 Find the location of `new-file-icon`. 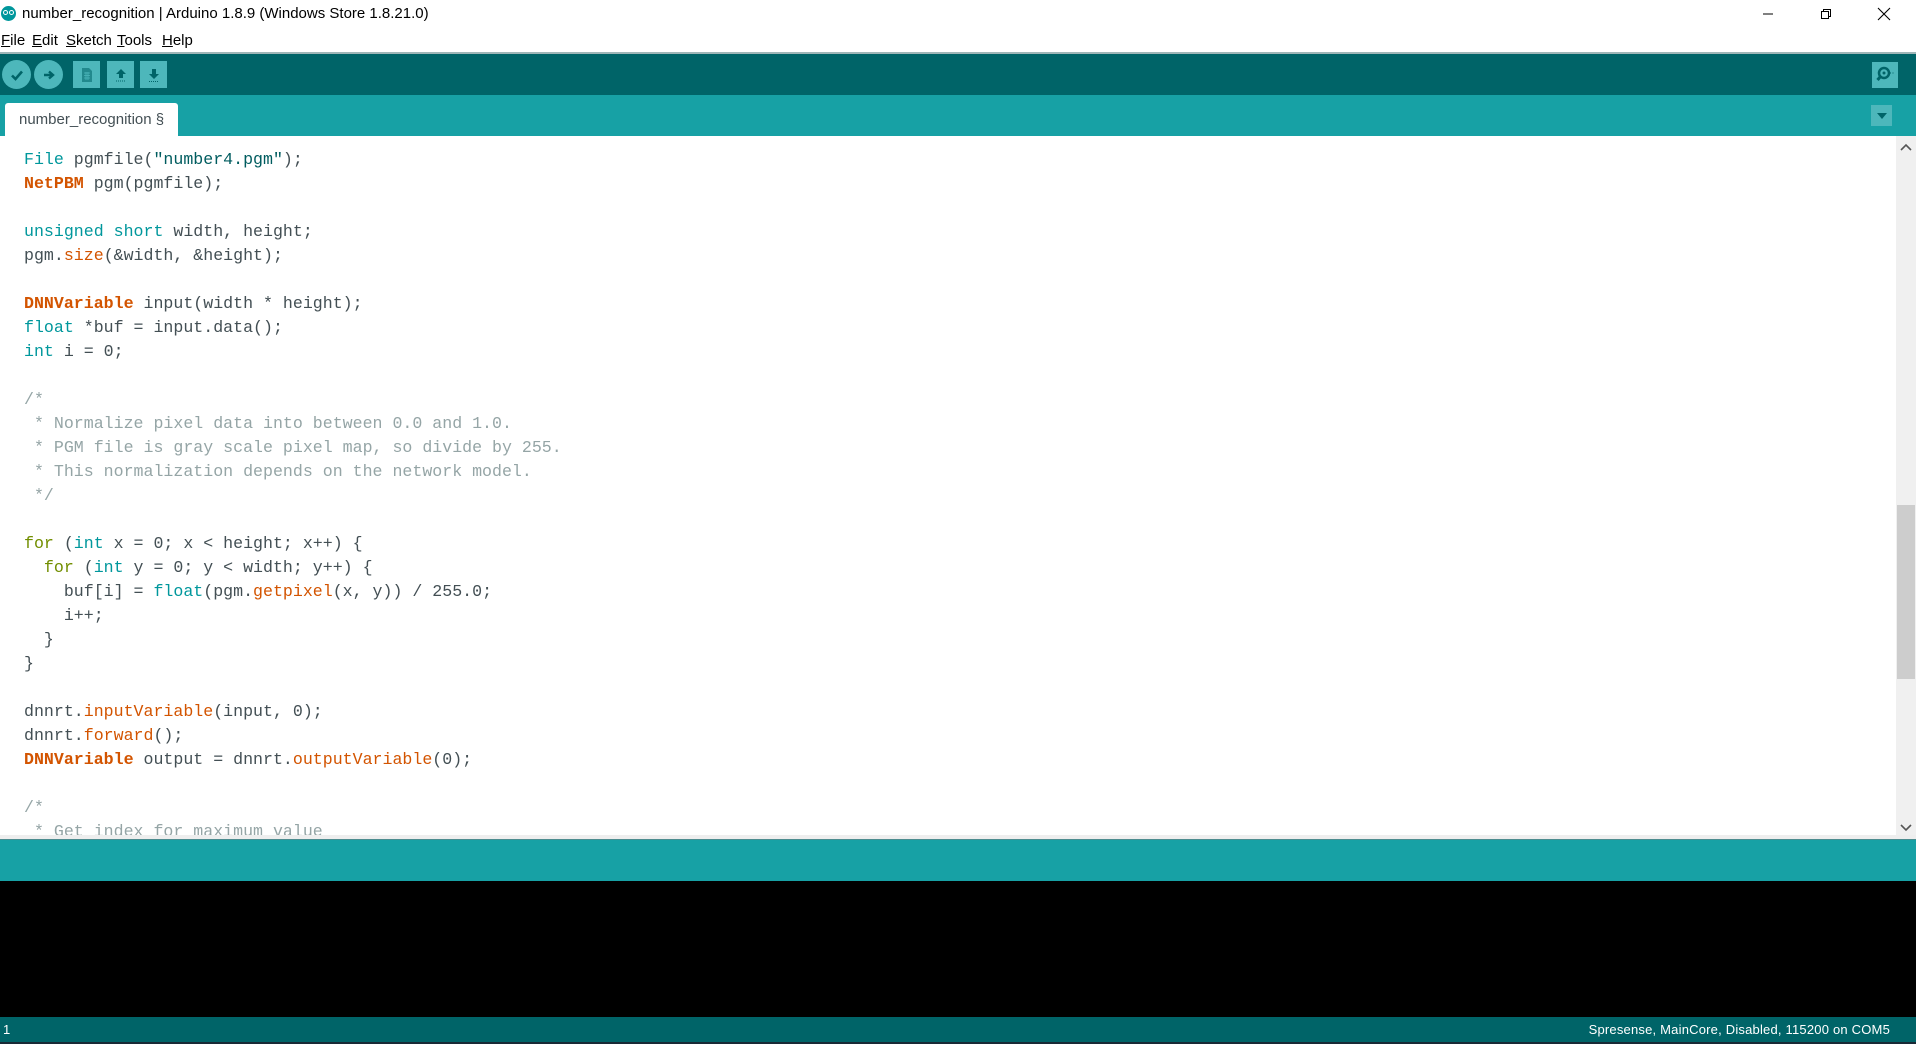

new-file-icon is located at coordinates (86, 74).